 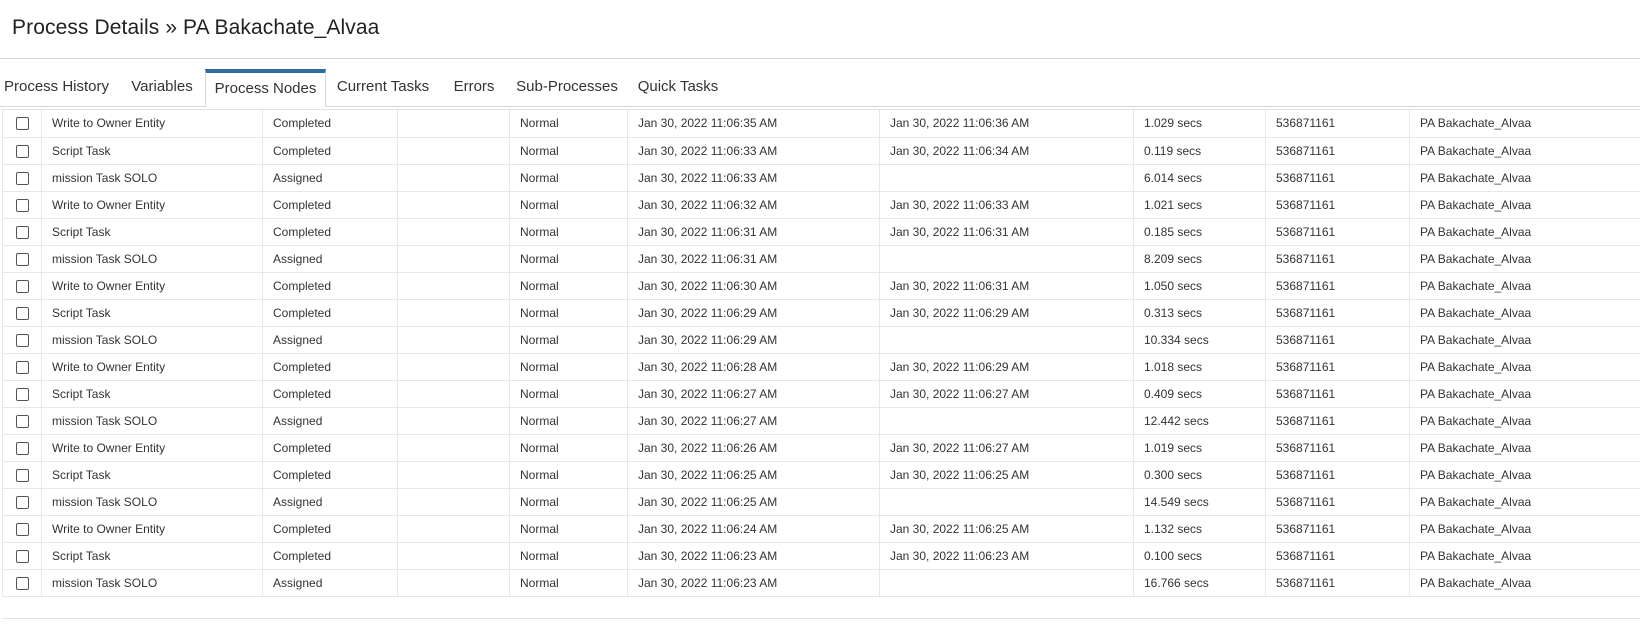 What do you see at coordinates (56, 87) in the screenshot?
I see `tab-process-history: Process History` at bounding box center [56, 87].